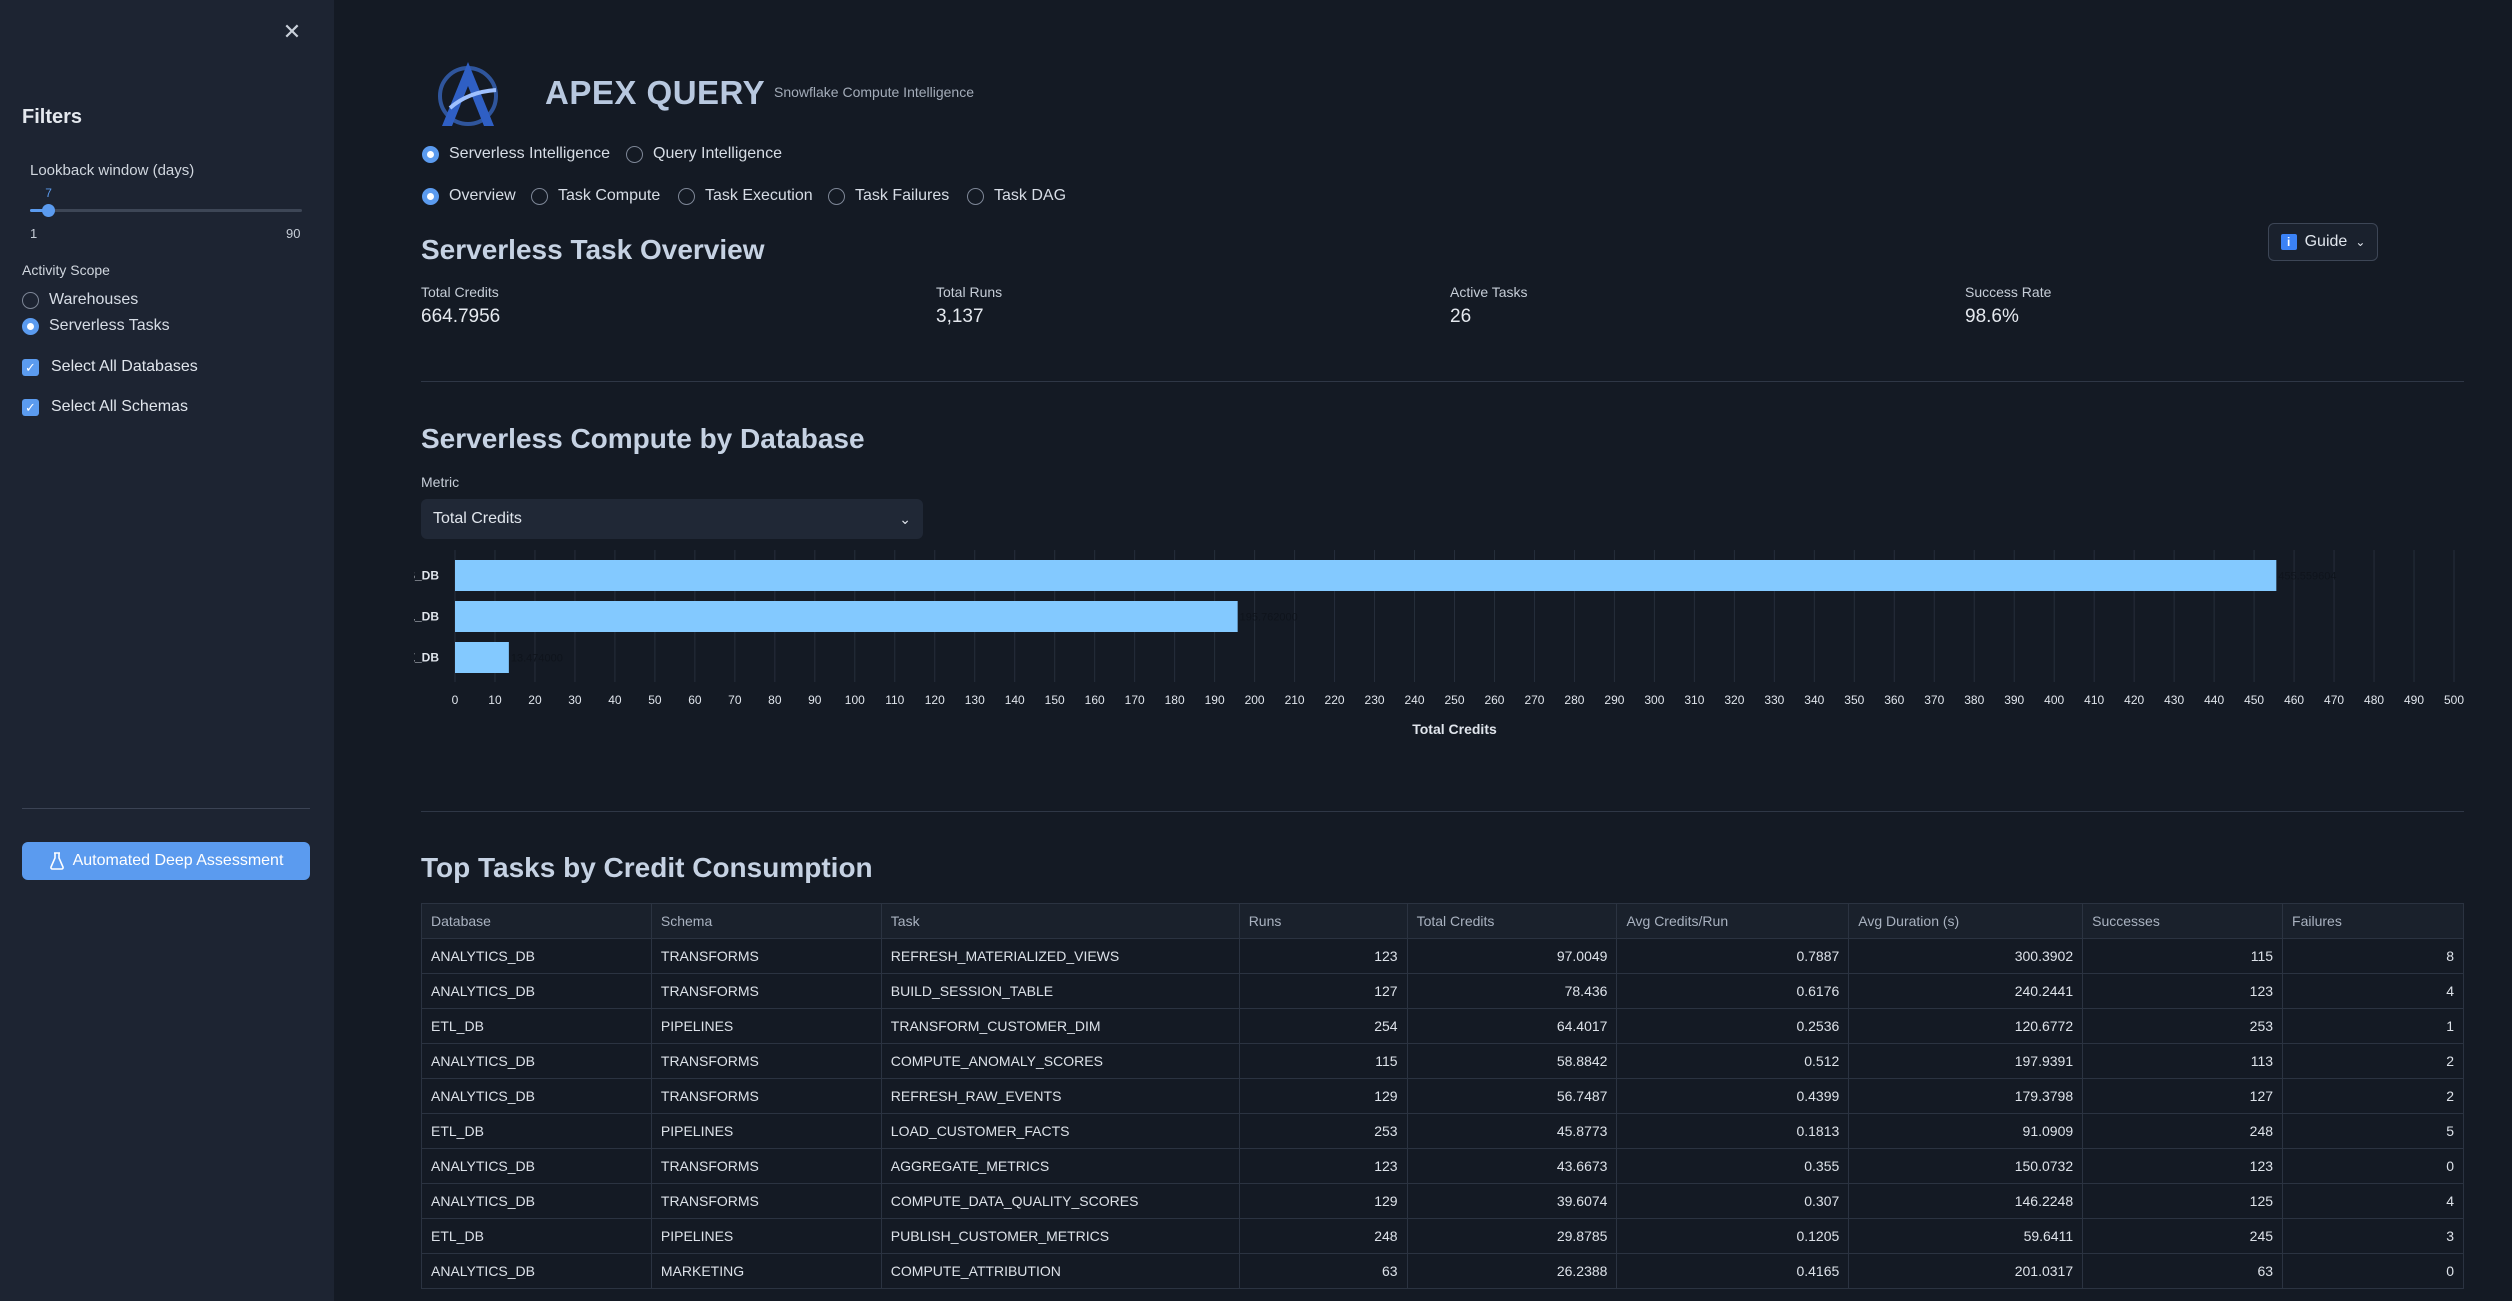 The height and width of the screenshot is (1301, 2512). Describe the element at coordinates (595, 196) in the screenshot. I see `tab-task-compute: Task Compute` at that location.